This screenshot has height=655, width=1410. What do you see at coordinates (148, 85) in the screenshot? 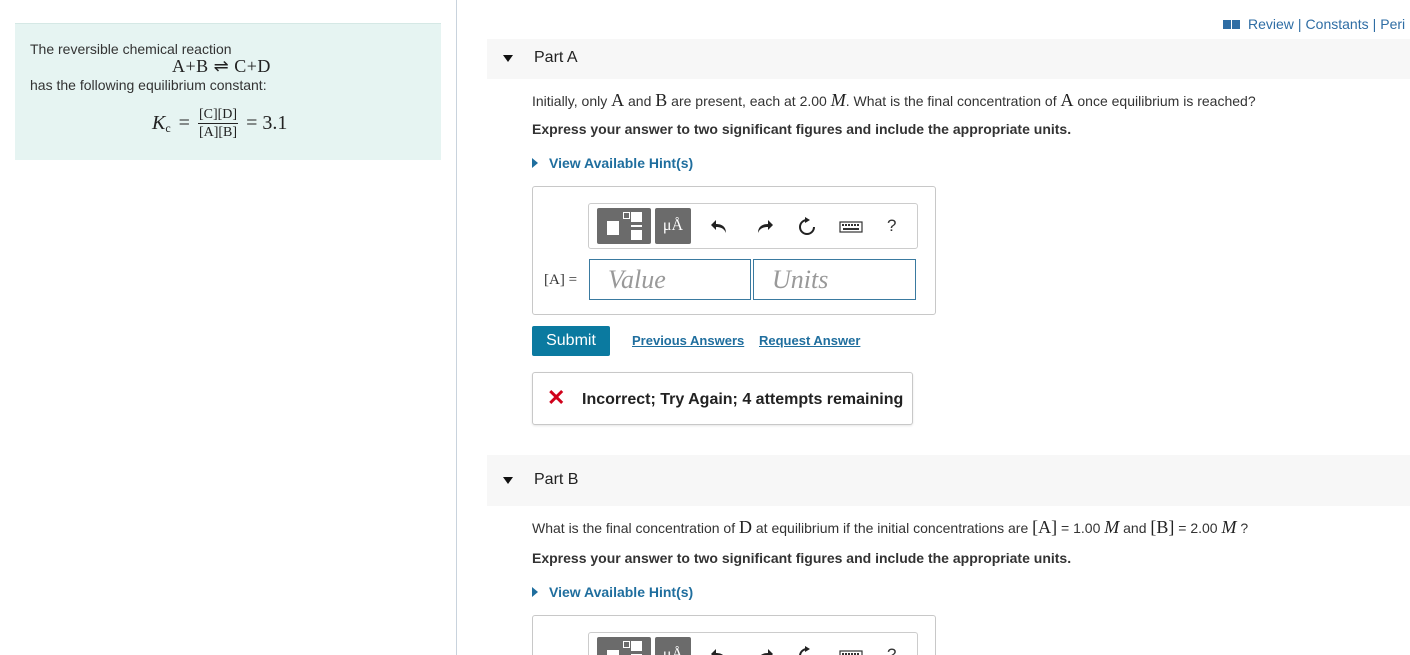
I see `constant-intro-text: has the following equilibrium constant:` at bounding box center [148, 85].